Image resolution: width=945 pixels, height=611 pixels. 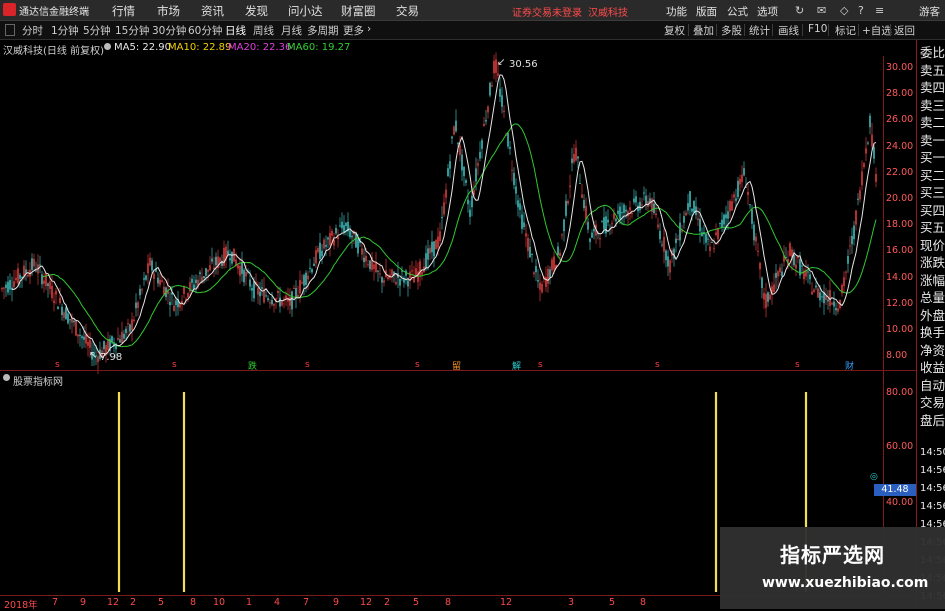 What do you see at coordinates (932, 245) in the screenshot?
I see `quote-field-label: 现价` at bounding box center [932, 245].